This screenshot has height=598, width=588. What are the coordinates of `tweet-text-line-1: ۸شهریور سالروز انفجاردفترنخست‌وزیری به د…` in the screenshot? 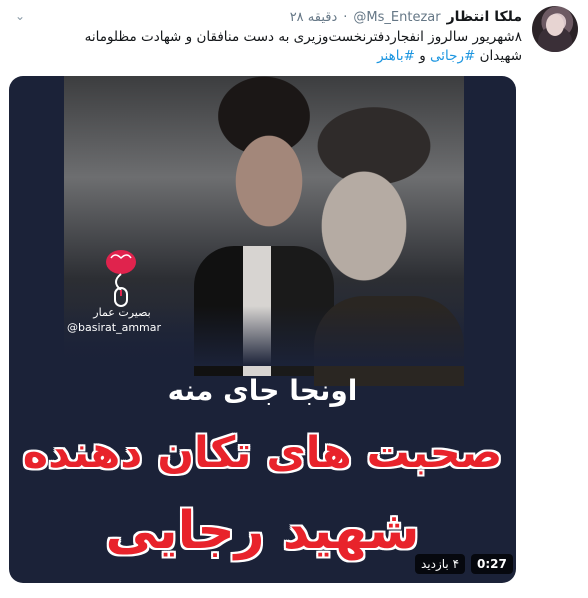 It's located at (303, 37).